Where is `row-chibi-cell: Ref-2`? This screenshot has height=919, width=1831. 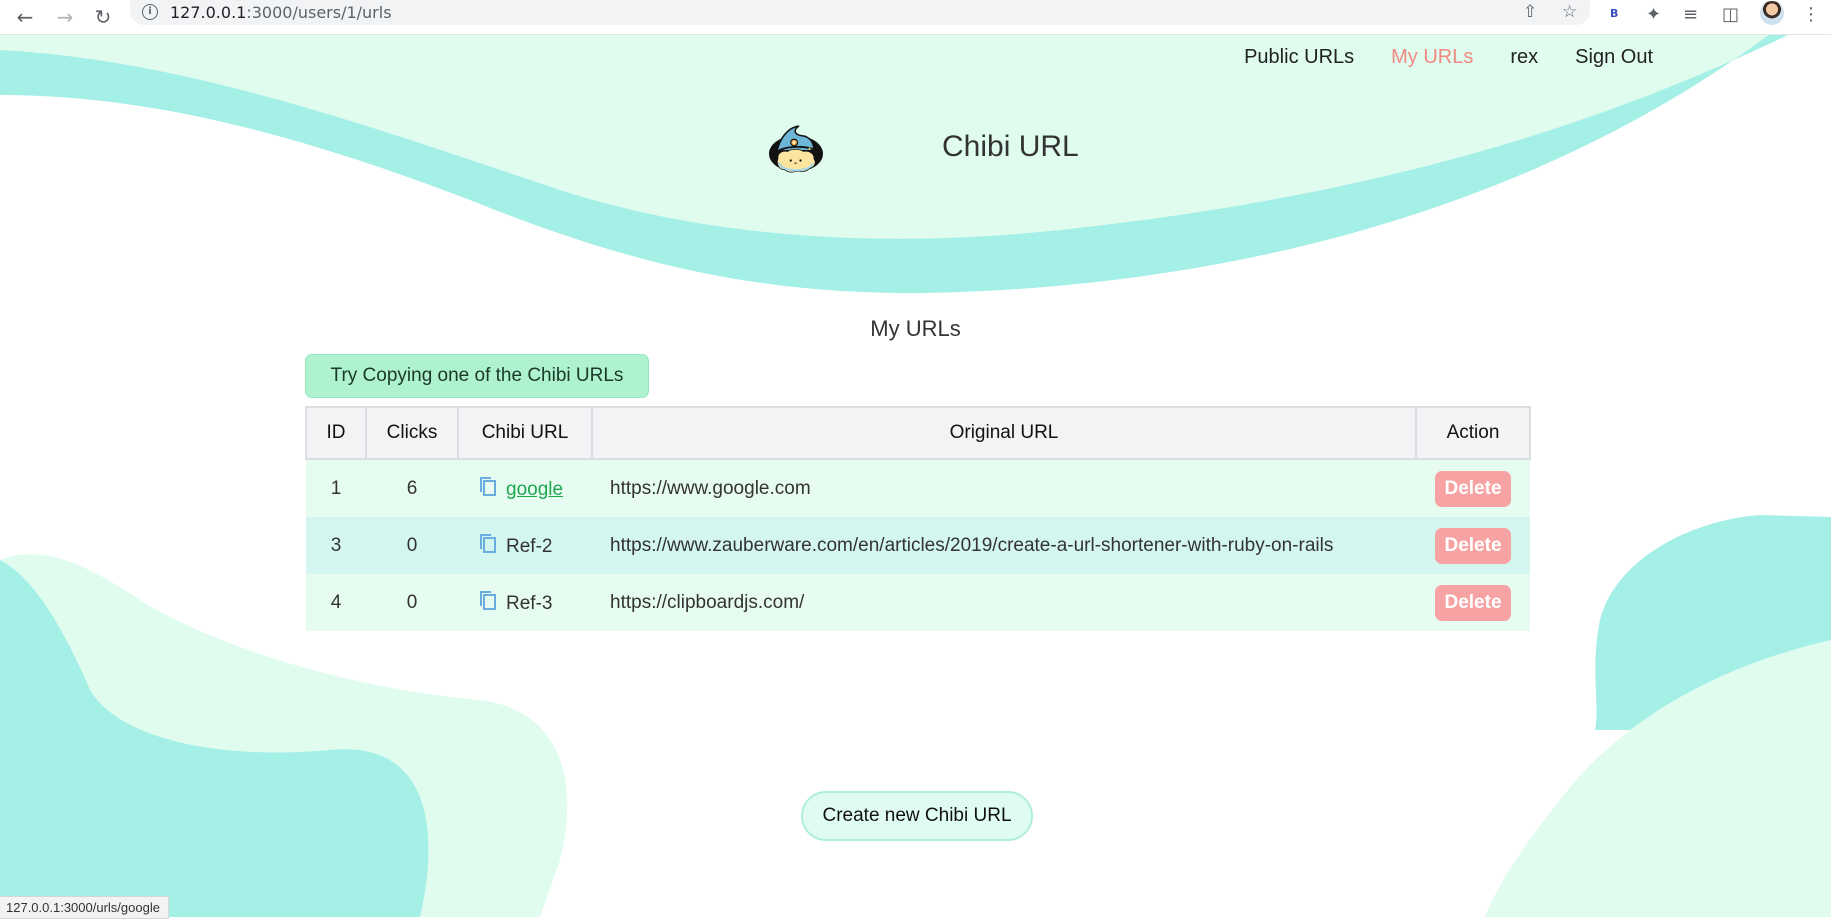
row-chibi-cell: Ref-2 is located at coordinates (525, 545).